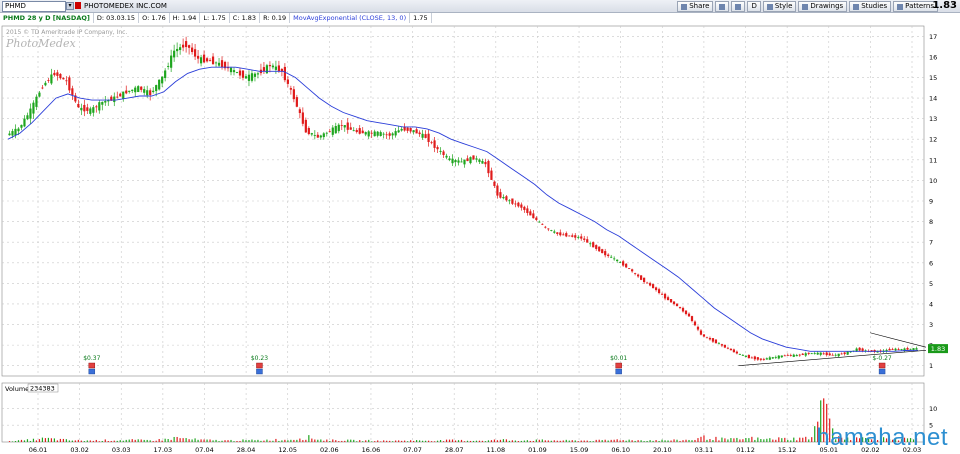 This screenshot has height=454, width=960. Describe the element at coordinates (593, 244) in the screenshot. I see `candle` at that location.